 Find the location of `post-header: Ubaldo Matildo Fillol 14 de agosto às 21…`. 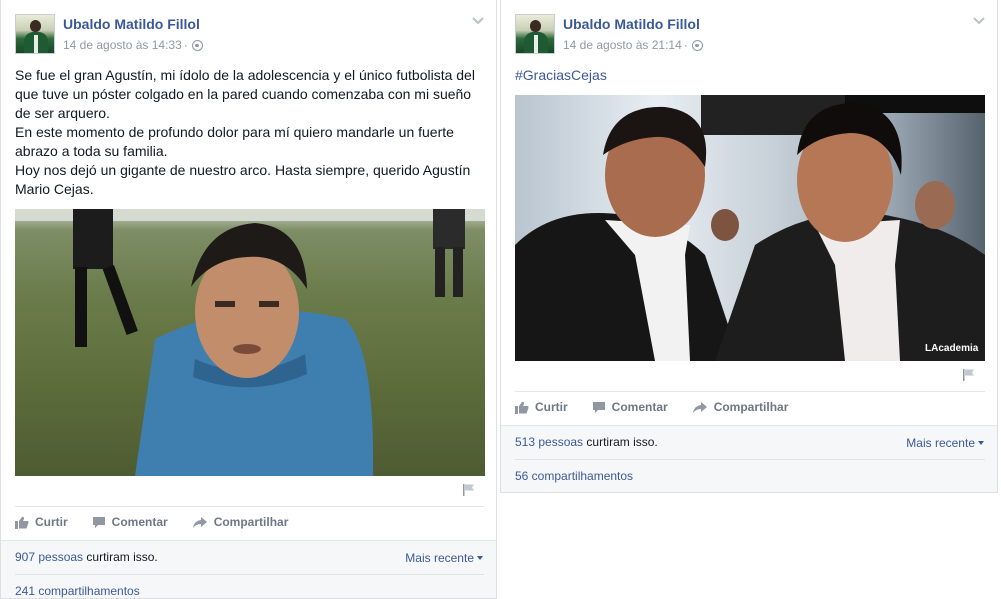

post-header: Ubaldo Matildo Fillol 14 de agosto às 21… is located at coordinates (745, 35).